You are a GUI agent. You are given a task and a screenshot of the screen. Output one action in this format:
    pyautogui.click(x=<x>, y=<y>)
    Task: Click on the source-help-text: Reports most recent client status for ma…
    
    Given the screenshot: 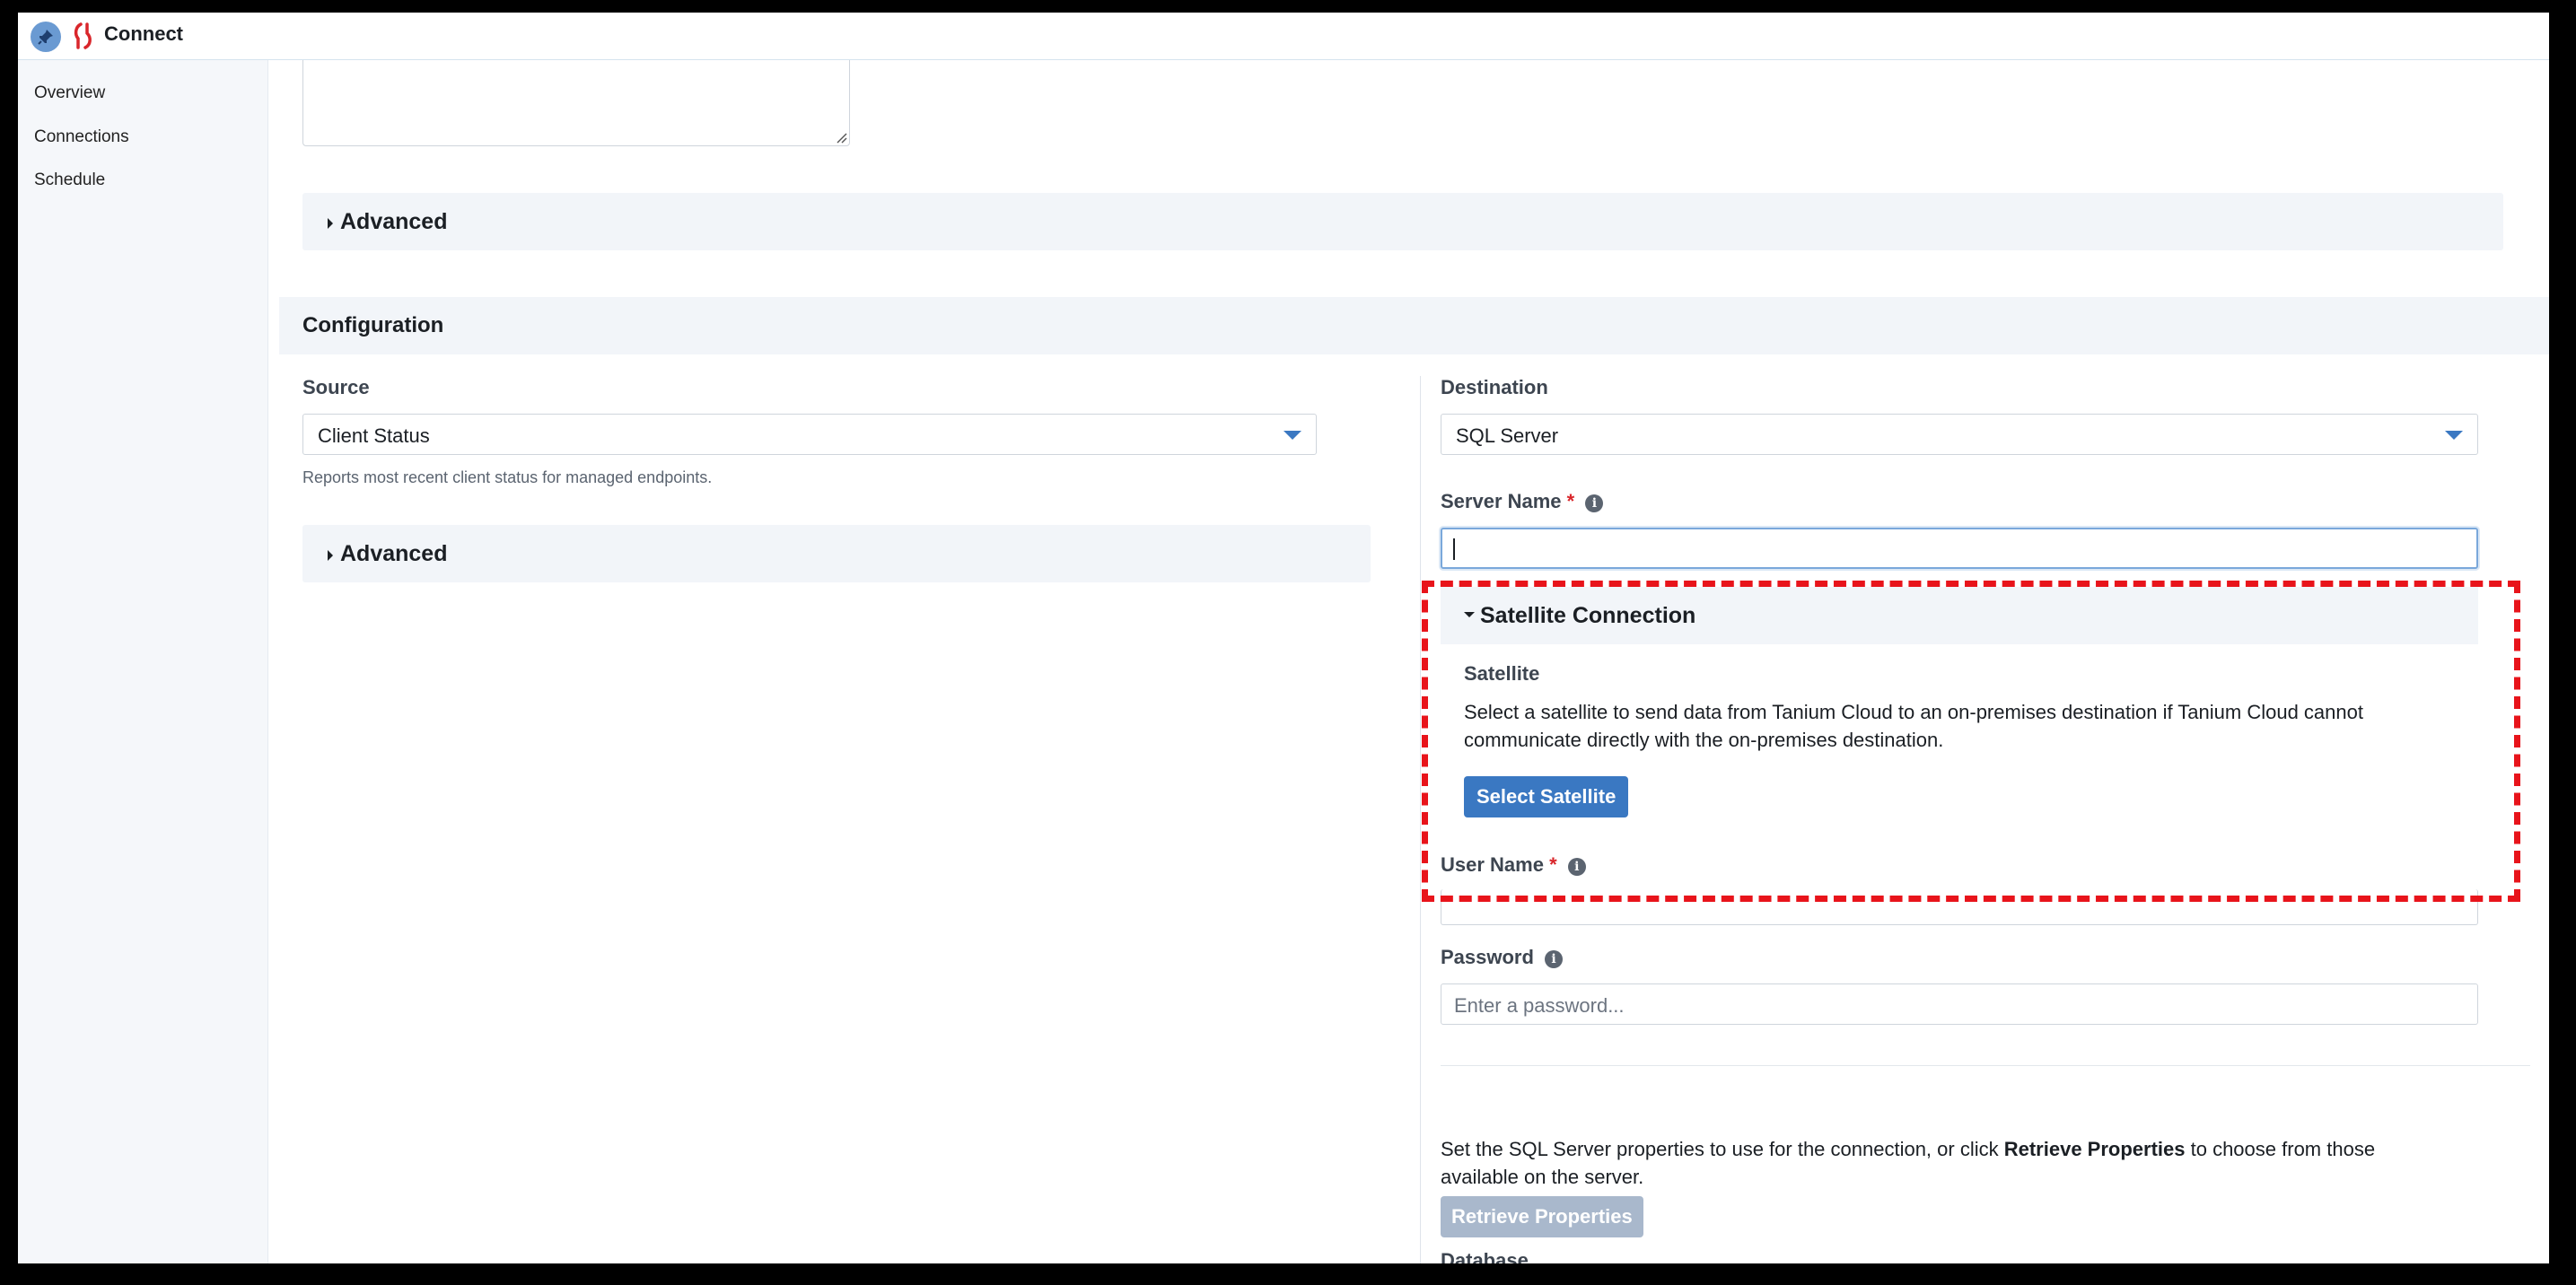 What is the action you would take?
    pyautogui.click(x=507, y=477)
    